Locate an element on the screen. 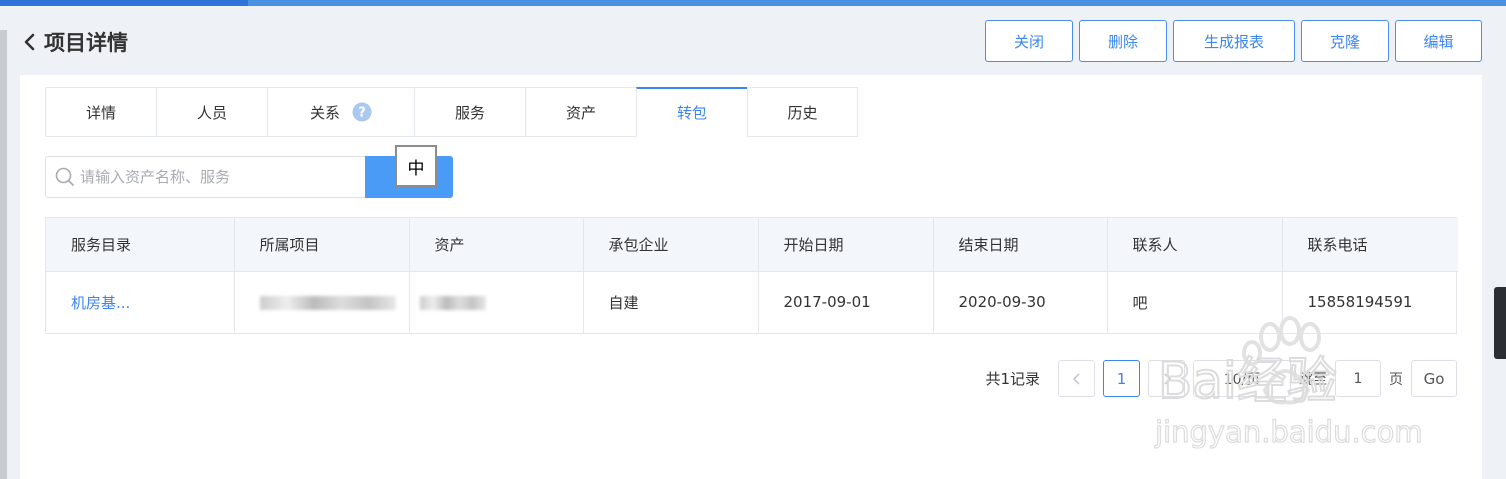  pagination: 共1记录 1 10/页 跳至 页 Go is located at coordinates (1221, 378).